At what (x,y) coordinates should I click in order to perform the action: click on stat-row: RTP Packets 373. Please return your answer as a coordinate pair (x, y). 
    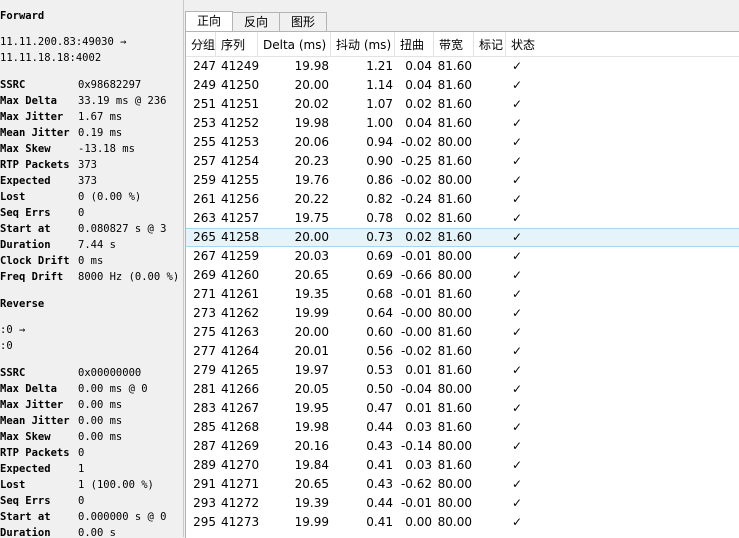
    Looking at the image, I should click on (91, 165).